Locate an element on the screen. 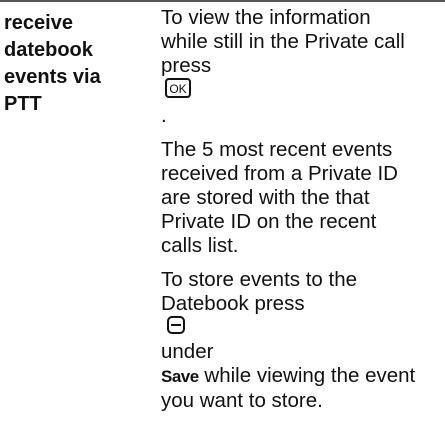 This screenshot has height=423, width=445. text-line: To view the information is located at coordinates (266, 17).